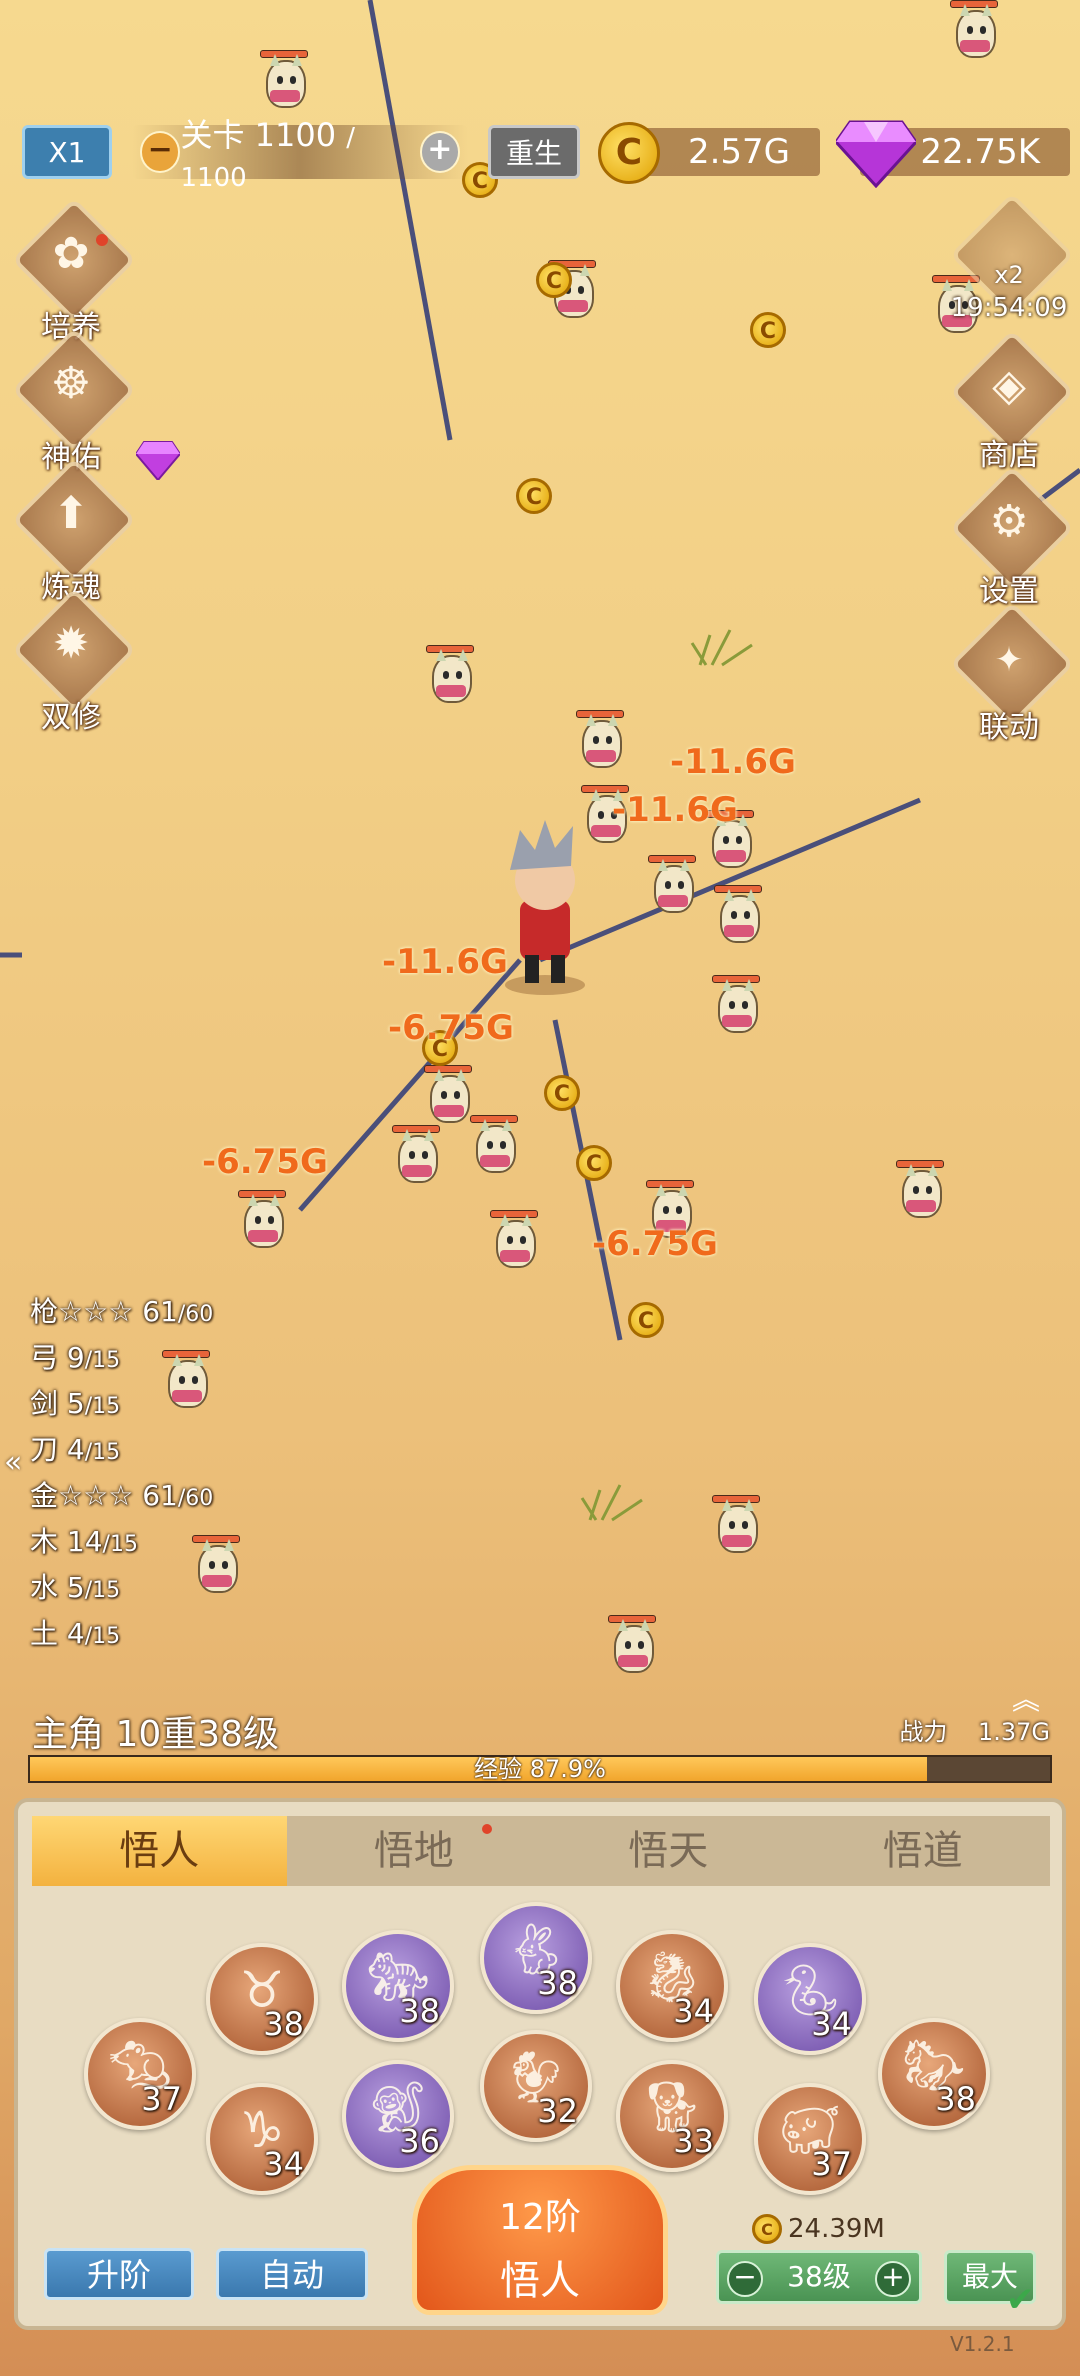 The height and width of the screenshot is (2376, 1080). I want to click on gem-drop, so click(158, 461).